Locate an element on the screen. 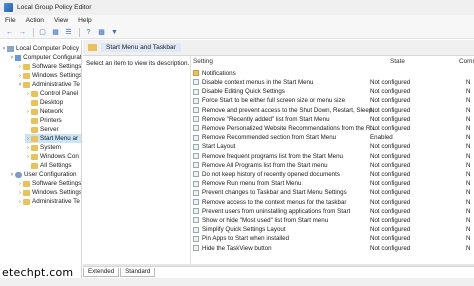  watermark: etechpt.com is located at coordinates (38, 272).